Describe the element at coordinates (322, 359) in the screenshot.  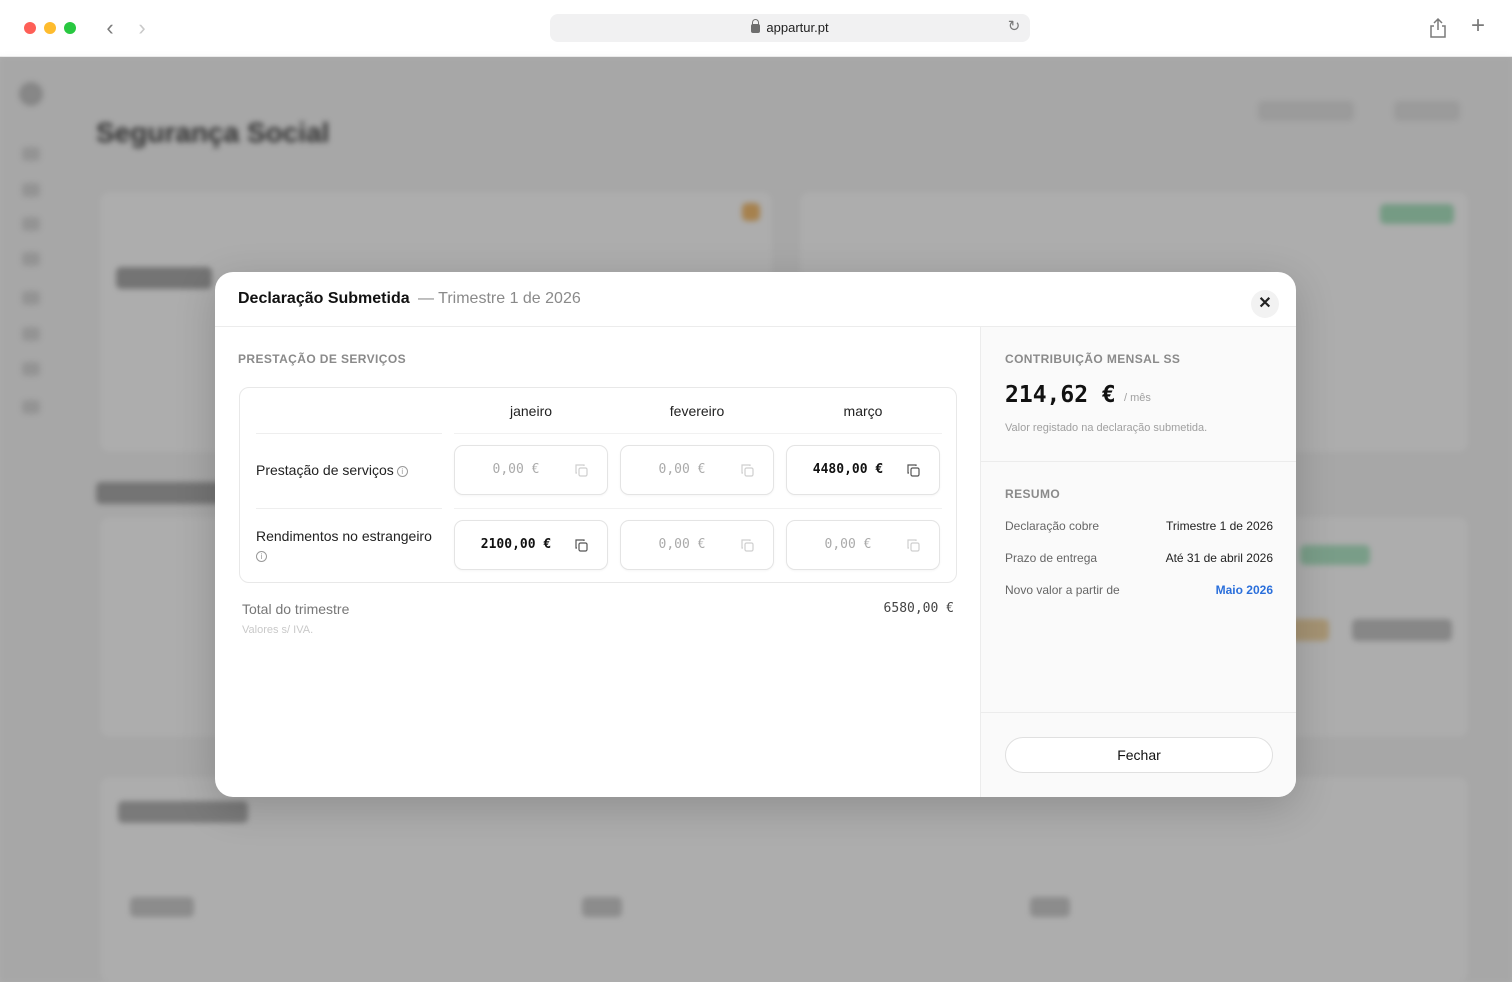
I see `section-label: PRESTAÇÃO DE SERVIÇOS` at that location.